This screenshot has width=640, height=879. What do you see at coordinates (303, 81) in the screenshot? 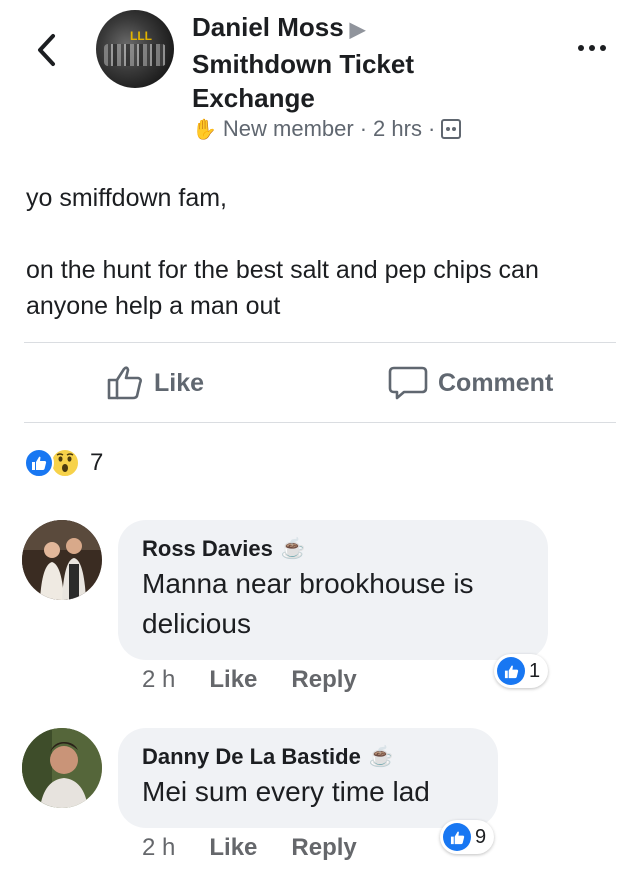
I see `group-name: Smithdown Ticket Exchange` at bounding box center [303, 81].